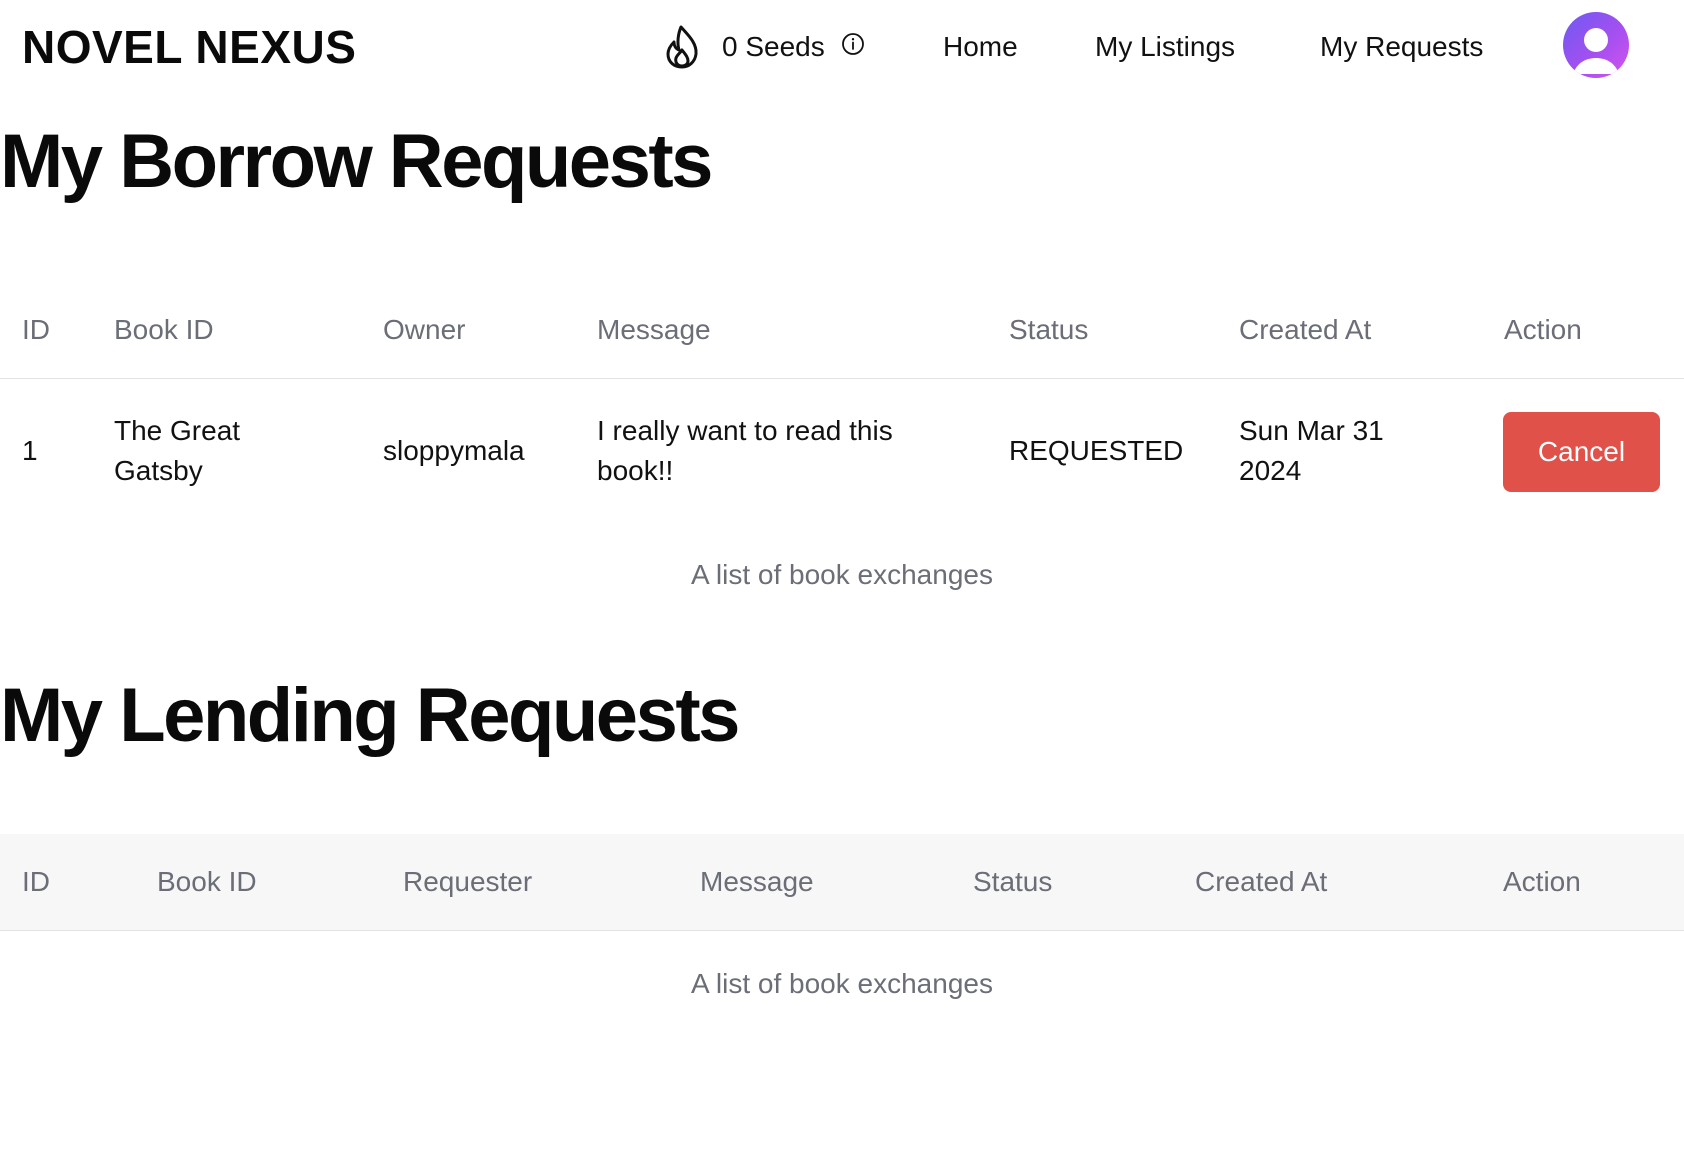 The height and width of the screenshot is (1168, 1684). I want to click on cell-created-at-line-1: Sun Mar 31, so click(1311, 430).